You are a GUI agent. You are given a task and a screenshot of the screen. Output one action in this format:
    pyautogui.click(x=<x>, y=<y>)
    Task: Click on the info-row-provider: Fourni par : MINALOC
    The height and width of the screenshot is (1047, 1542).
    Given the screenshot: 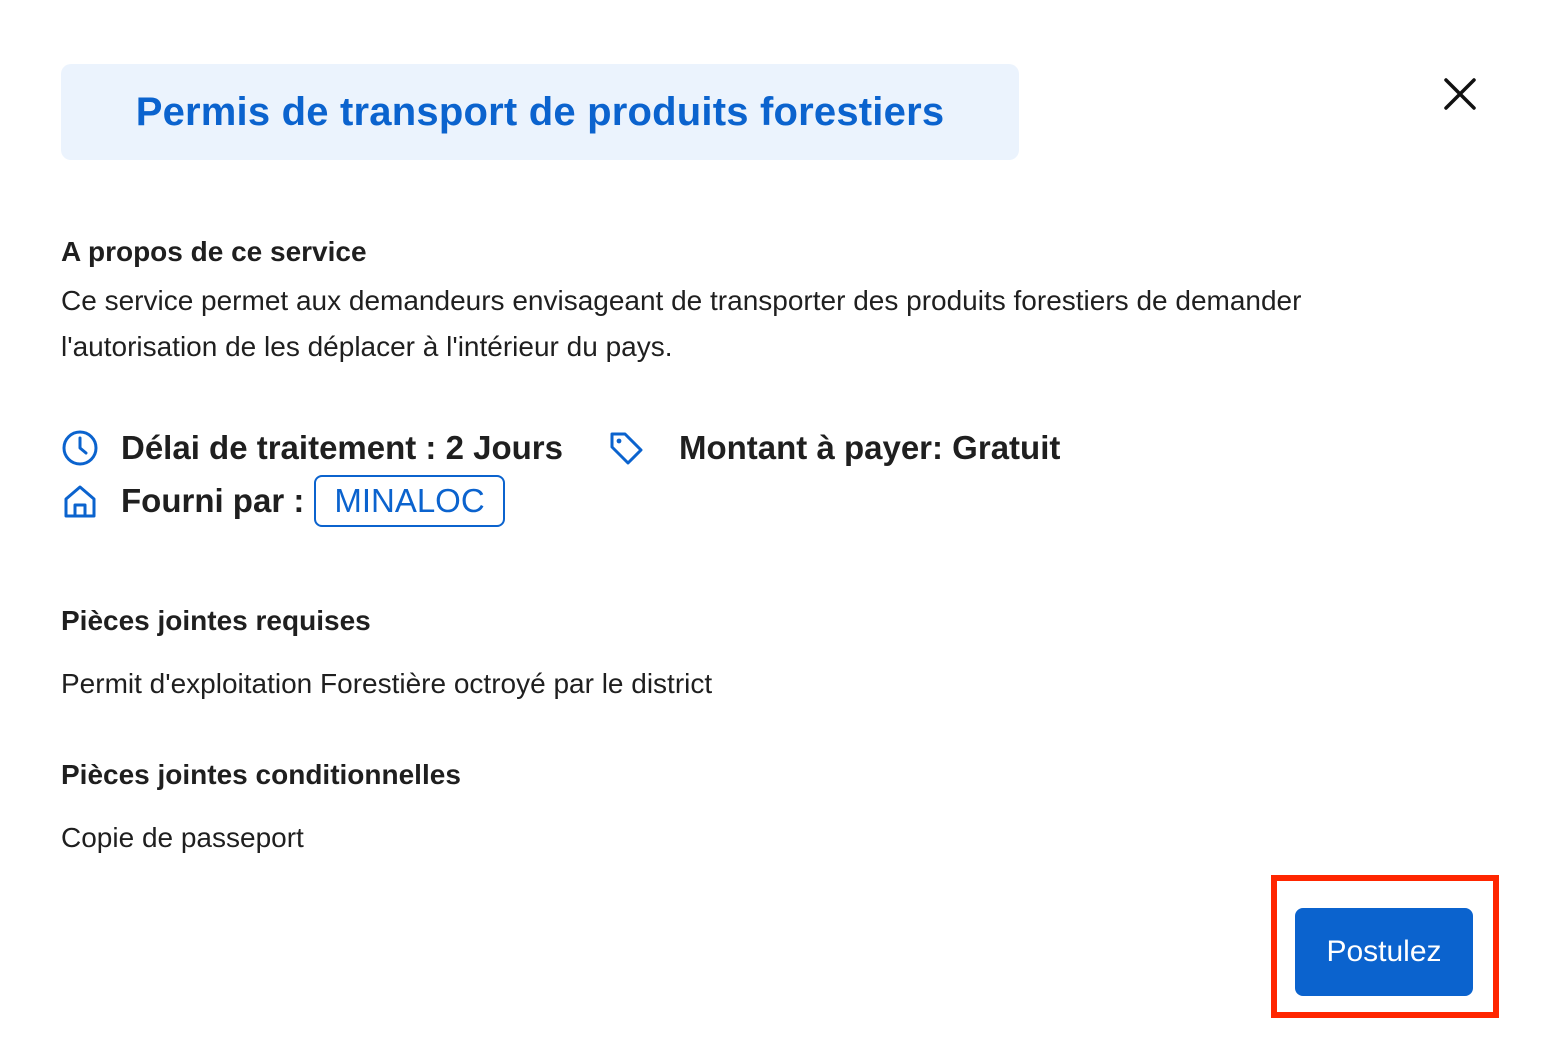 What is the action you would take?
    pyautogui.click(x=283, y=501)
    